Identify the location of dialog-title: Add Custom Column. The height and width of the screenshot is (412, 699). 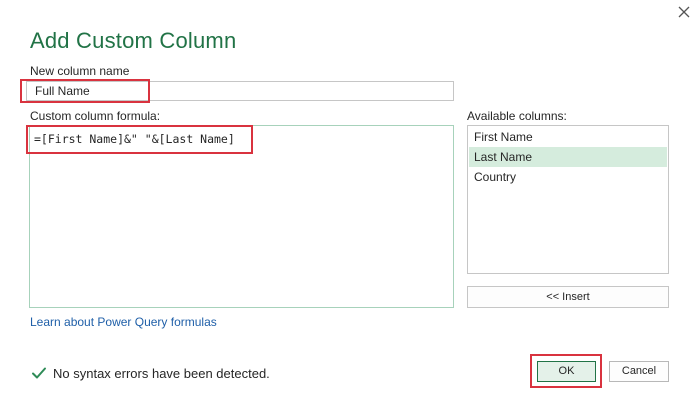
(133, 40).